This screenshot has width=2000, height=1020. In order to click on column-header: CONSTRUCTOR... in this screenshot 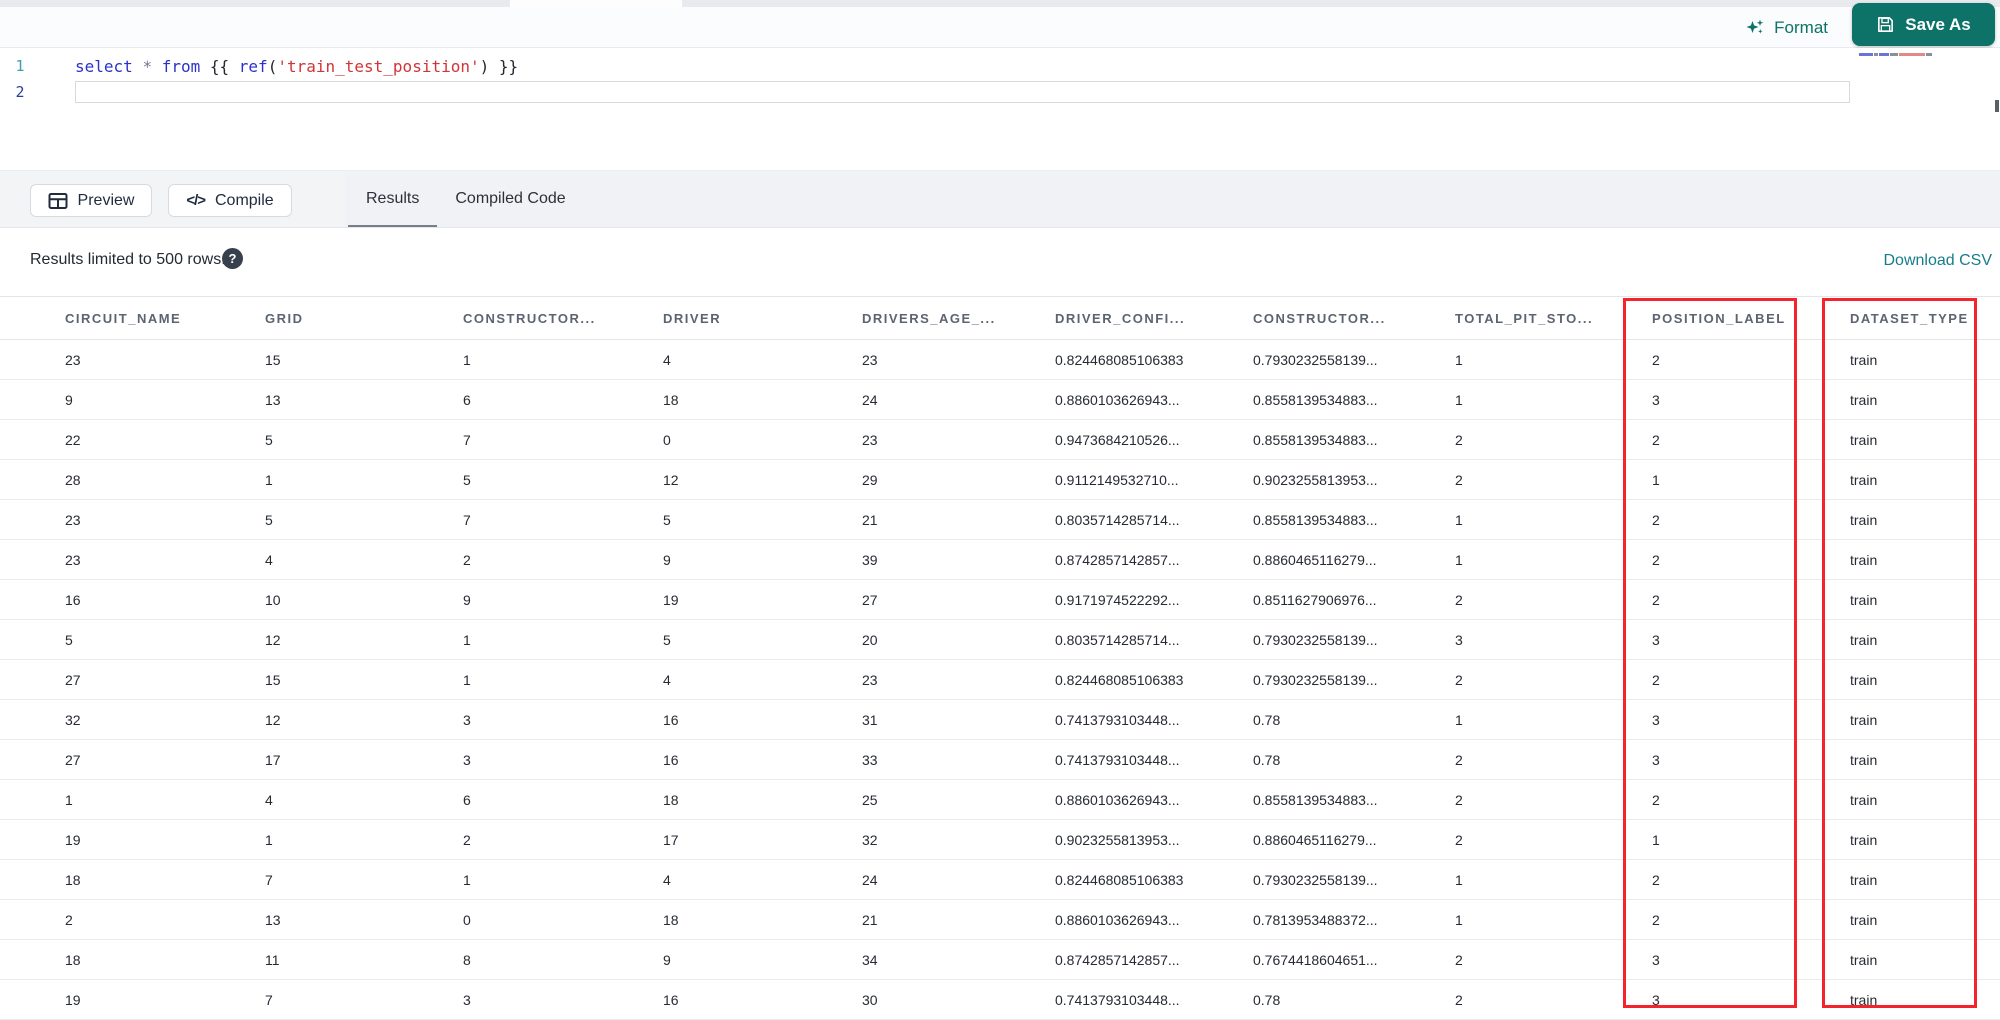, I will do `click(1319, 318)`.